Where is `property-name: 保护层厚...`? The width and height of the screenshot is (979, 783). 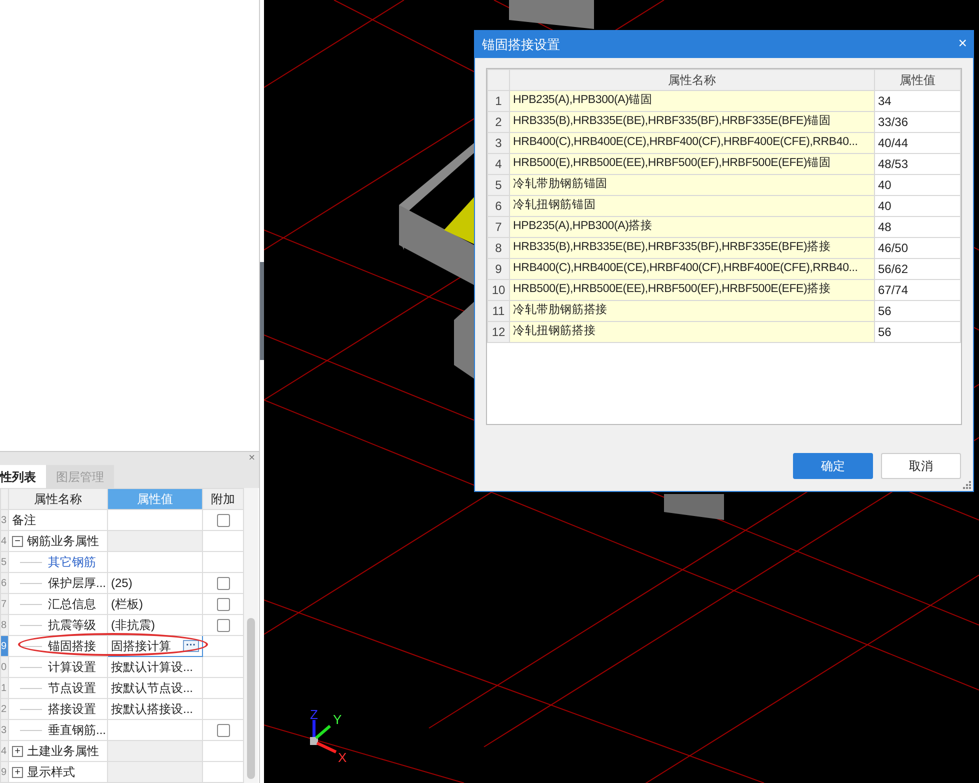
property-name: 保护层厚... is located at coordinates (77, 583).